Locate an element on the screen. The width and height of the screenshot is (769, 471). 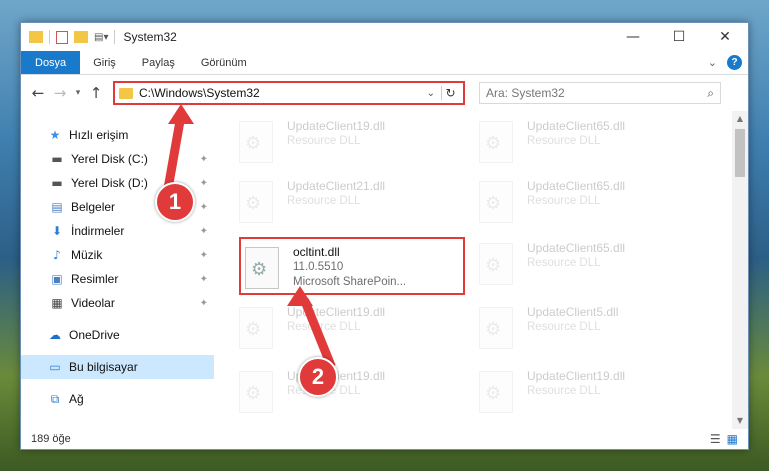
file-version: 11.0.5510 is located at coordinates (318, 267).